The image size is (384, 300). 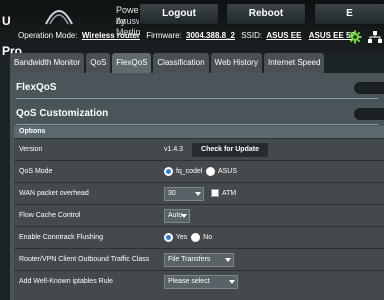 I want to click on table-row: Enable Conntrack Flushing Yes No, so click(x=199, y=237).